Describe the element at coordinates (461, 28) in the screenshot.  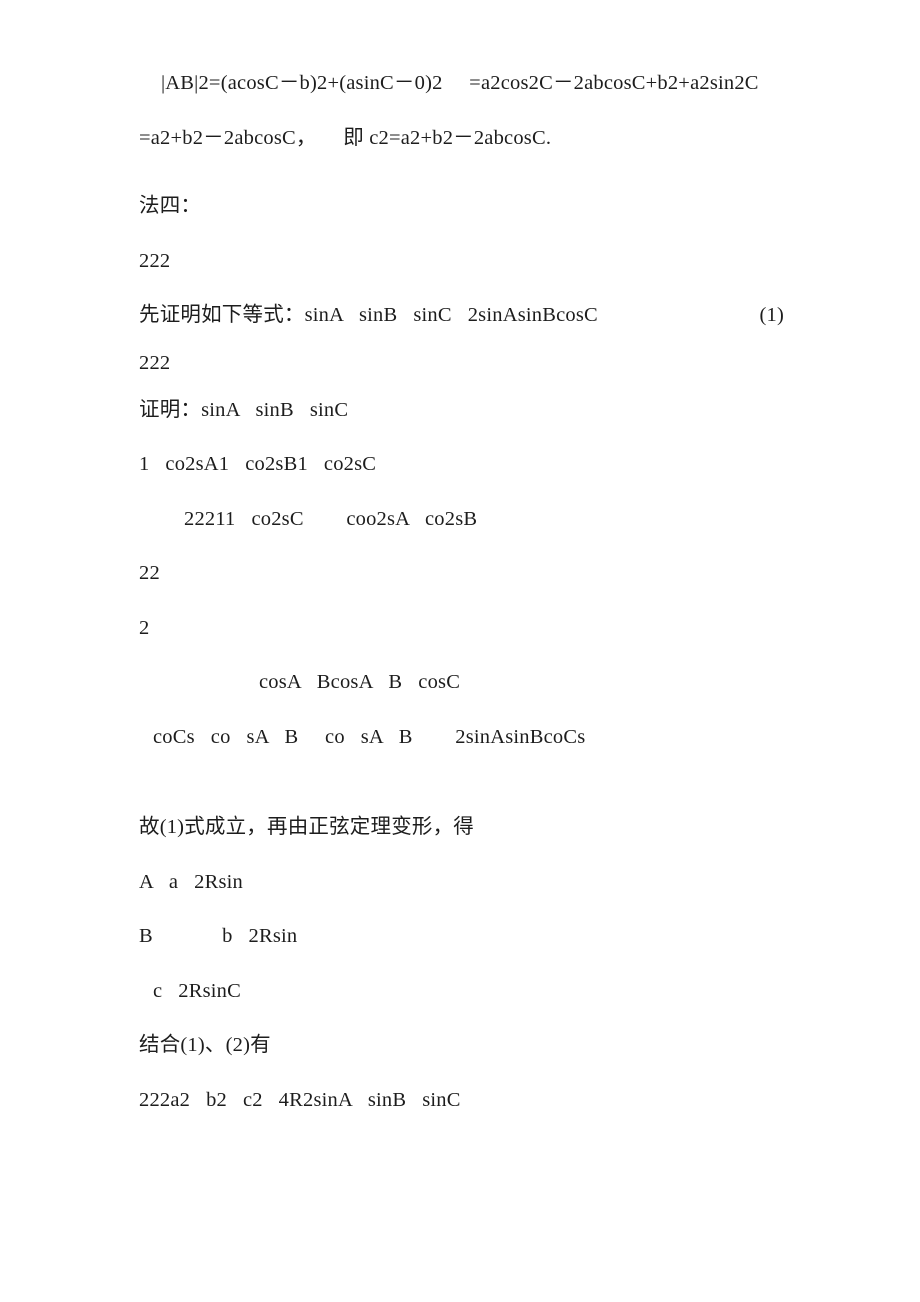
I see `top-spacer` at that location.